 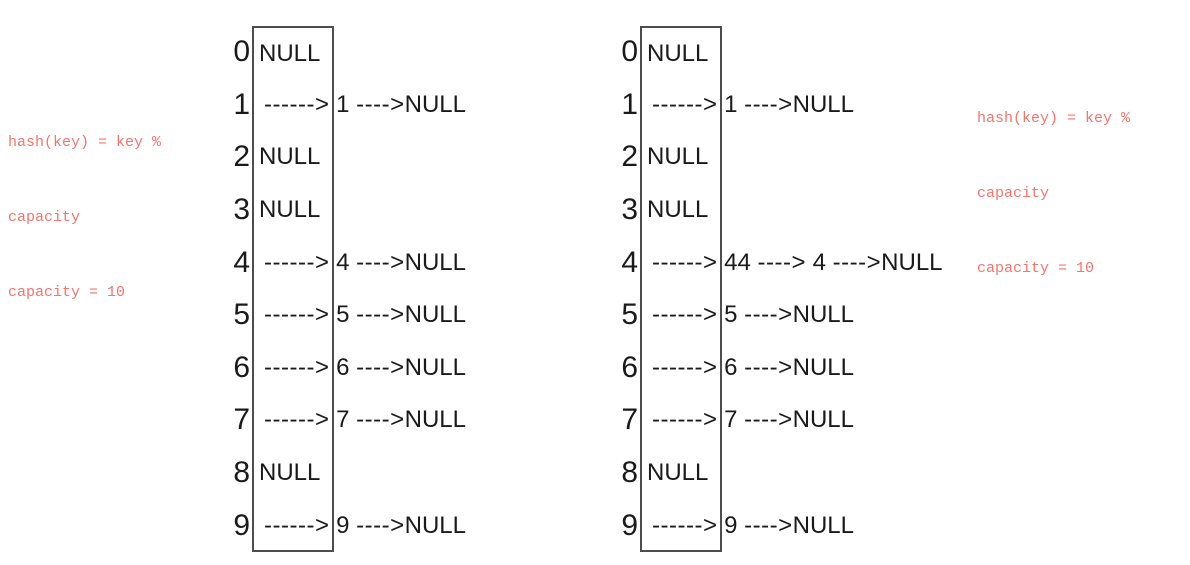 What do you see at coordinates (343, 315) in the screenshot?
I see `chain-node-value: 5` at bounding box center [343, 315].